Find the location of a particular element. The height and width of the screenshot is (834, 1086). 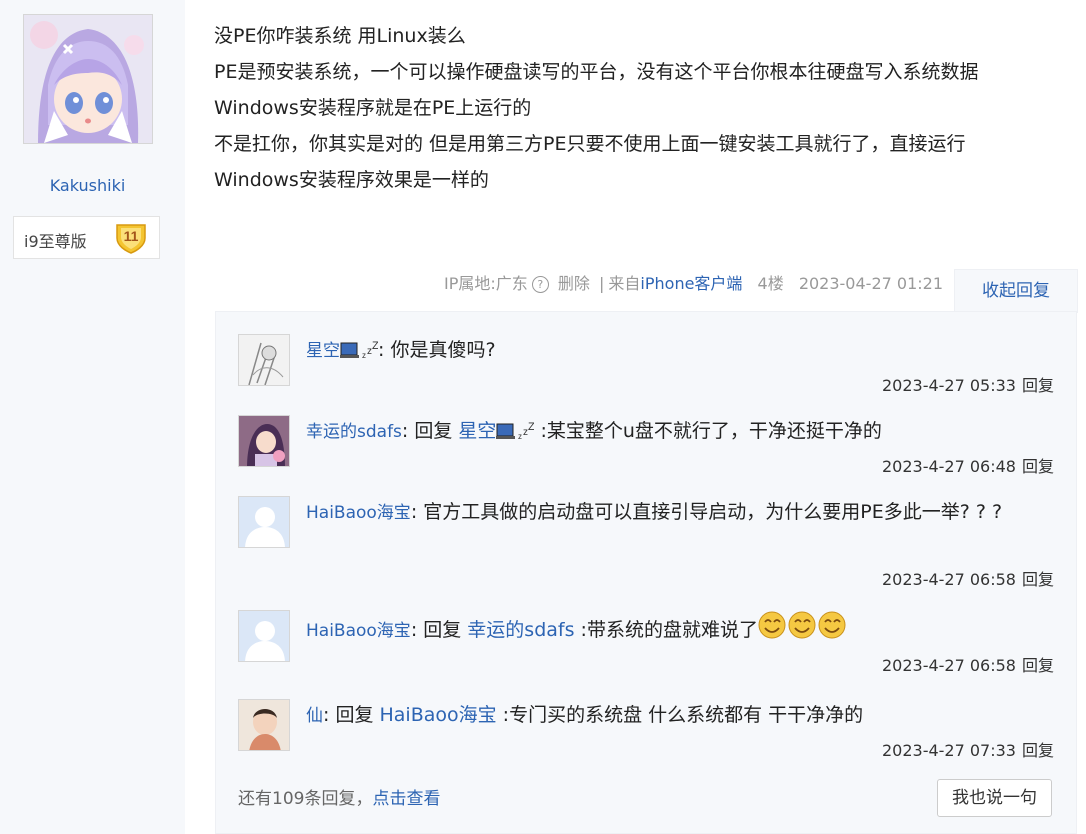

post-line: Windows安装程序就是在PE上运行的 is located at coordinates (373, 108).